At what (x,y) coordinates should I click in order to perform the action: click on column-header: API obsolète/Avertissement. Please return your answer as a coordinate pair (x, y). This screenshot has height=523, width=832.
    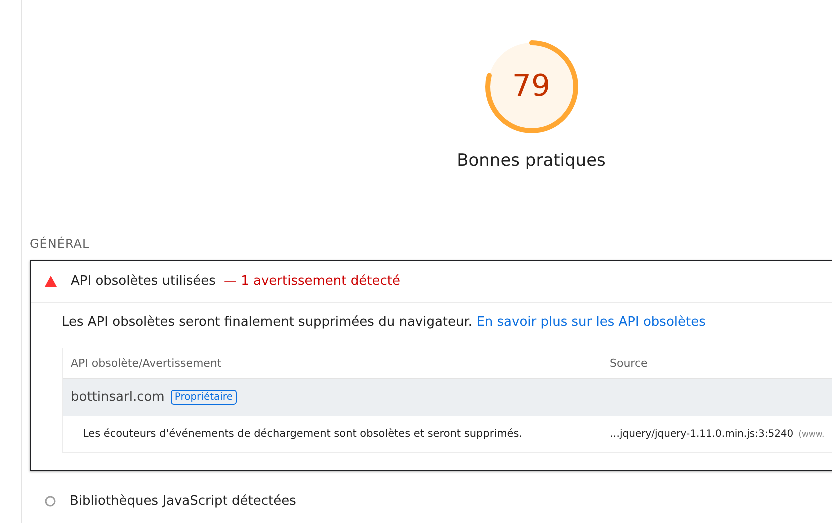
    Looking at the image, I should click on (146, 364).